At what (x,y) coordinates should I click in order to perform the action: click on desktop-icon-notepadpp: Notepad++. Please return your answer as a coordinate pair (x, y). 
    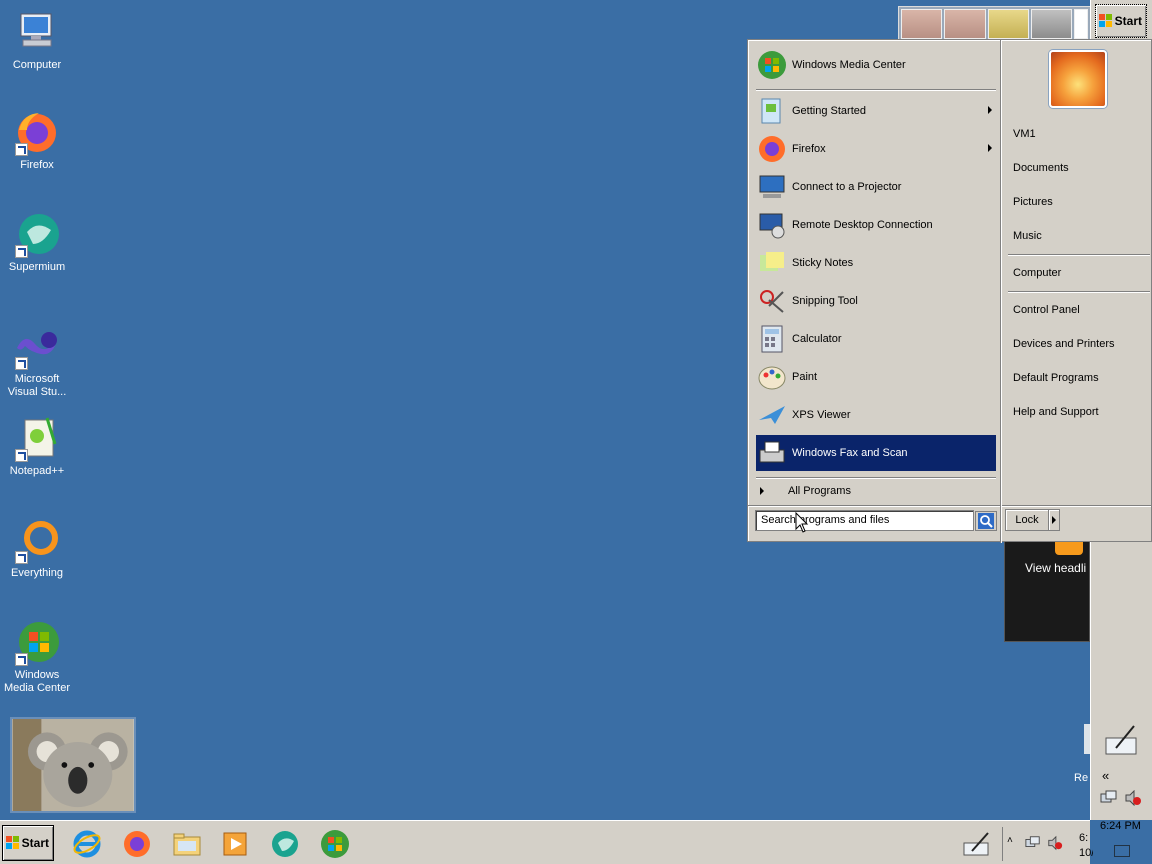
    Looking at the image, I should click on (37, 446).